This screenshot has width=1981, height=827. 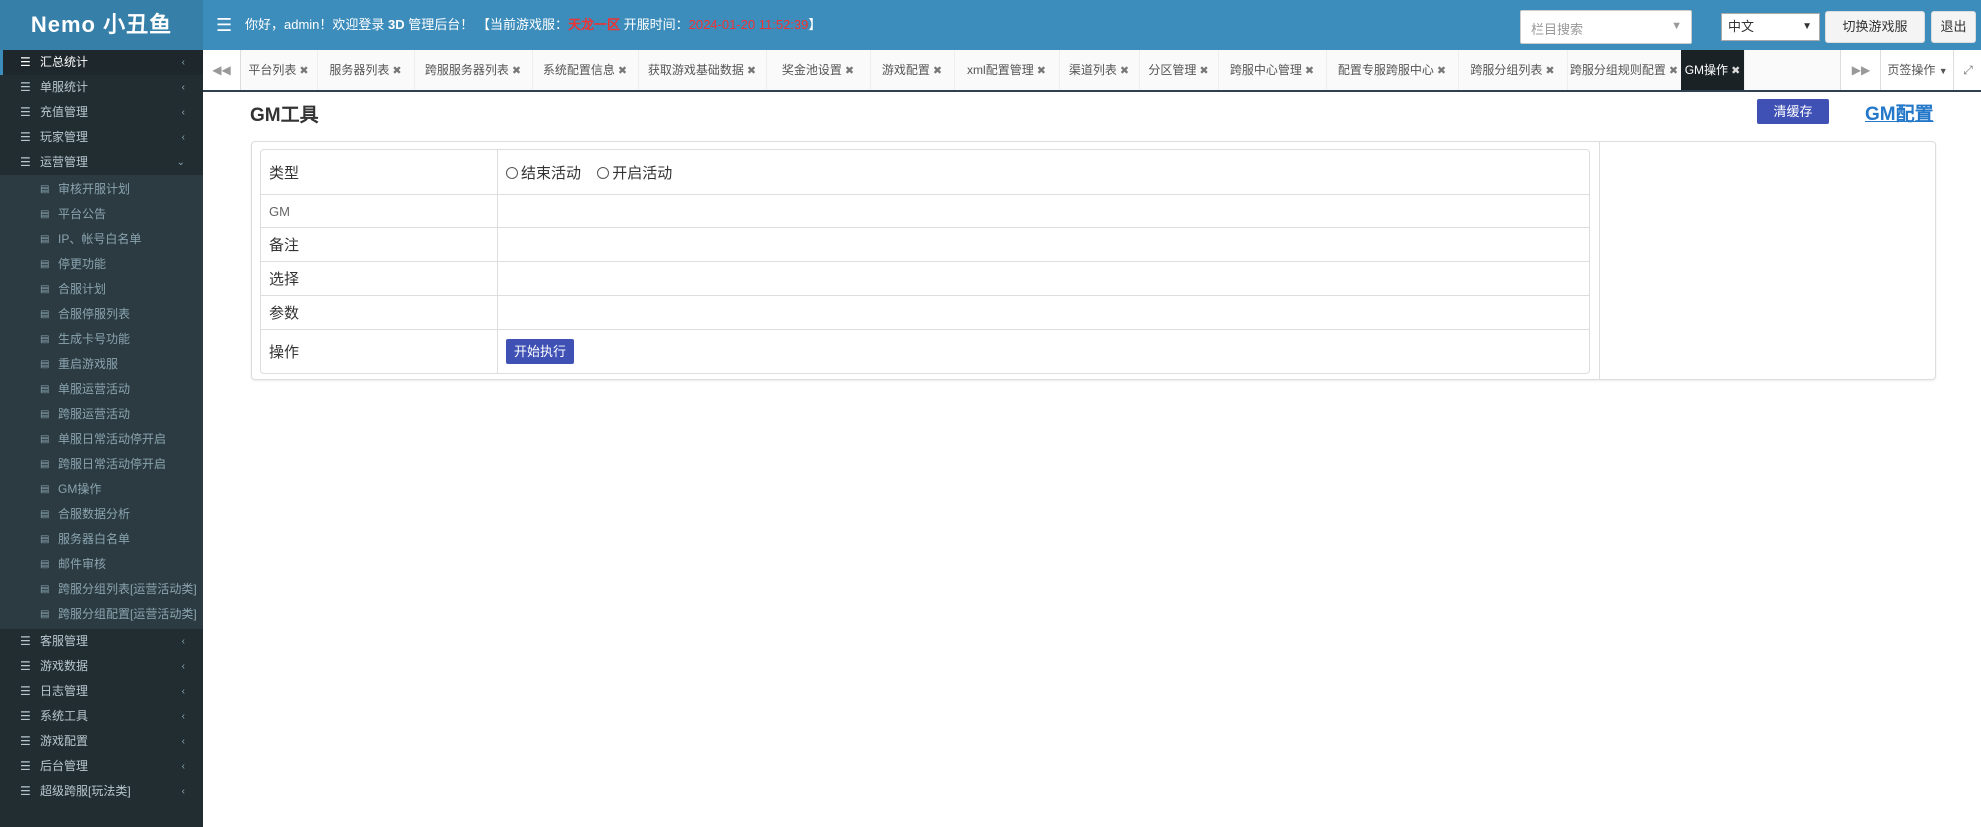 I want to click on tab-scroll-right-icon: ▶▶, so click(x=1860, y=70).